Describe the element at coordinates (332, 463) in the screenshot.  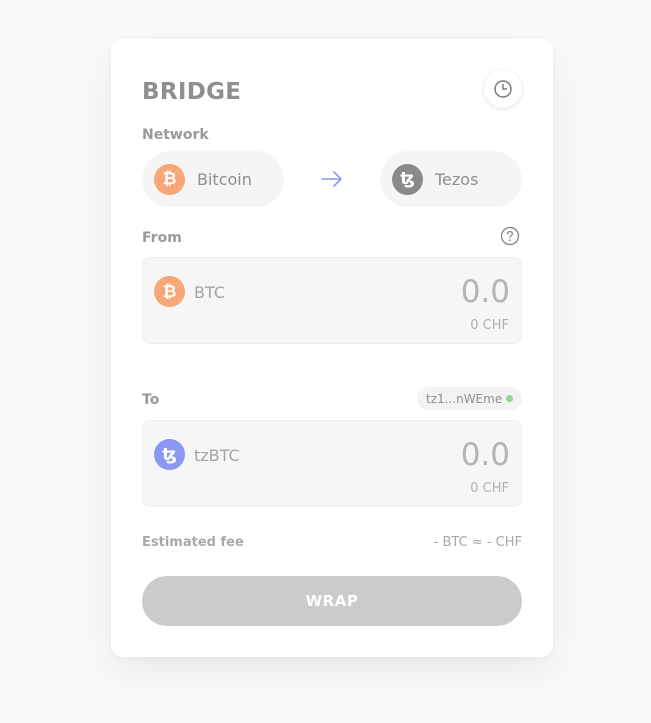
I see `to-amount-box: ꜩ tzBTC 0 CHF` at that location.